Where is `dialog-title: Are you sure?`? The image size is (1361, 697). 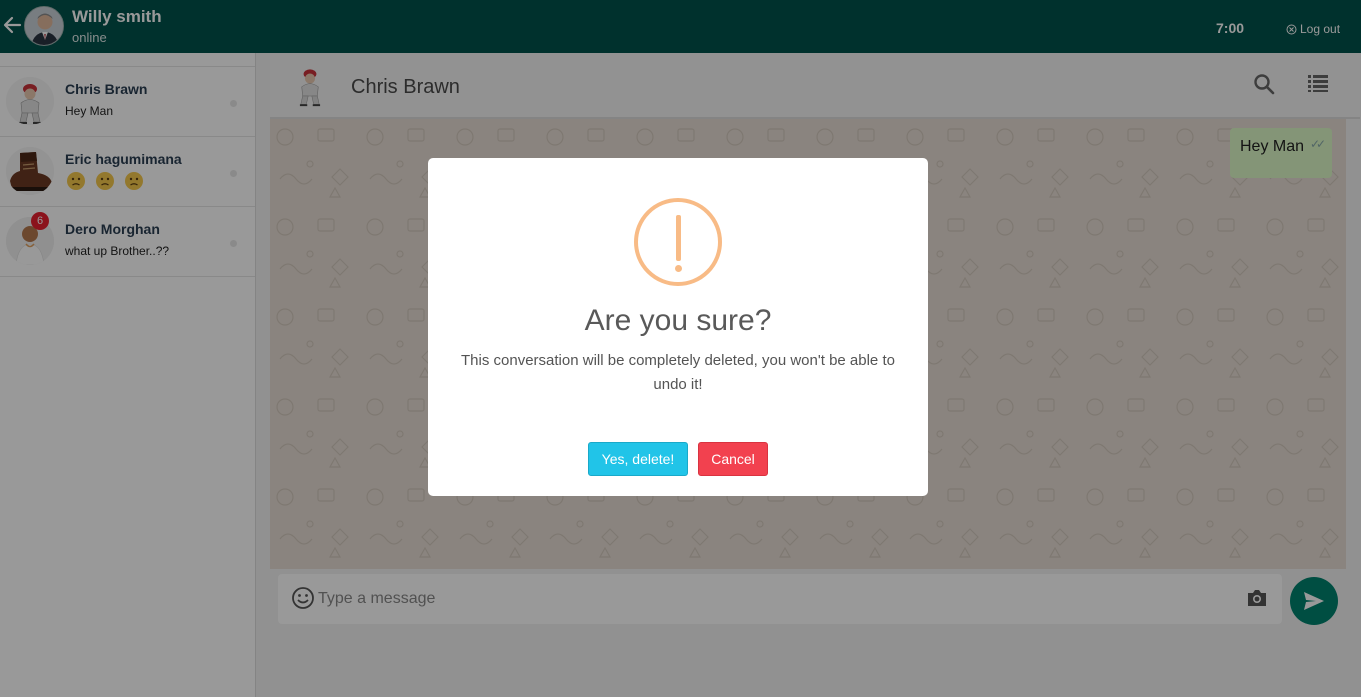 dialog-title: Are you sure? is located at coordinates (678, 320).